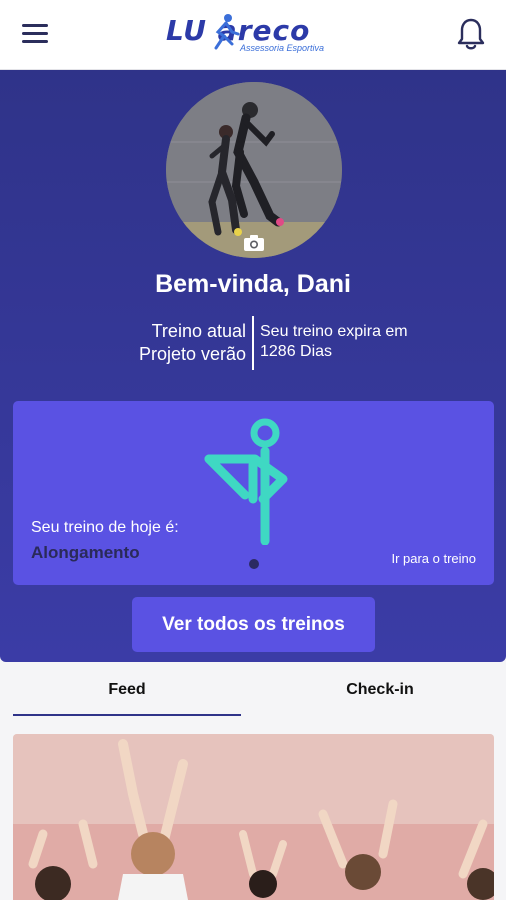 The width and height of the screenshot is (506, 900). I want to click on active-tab-indicator, so click(127, 715).